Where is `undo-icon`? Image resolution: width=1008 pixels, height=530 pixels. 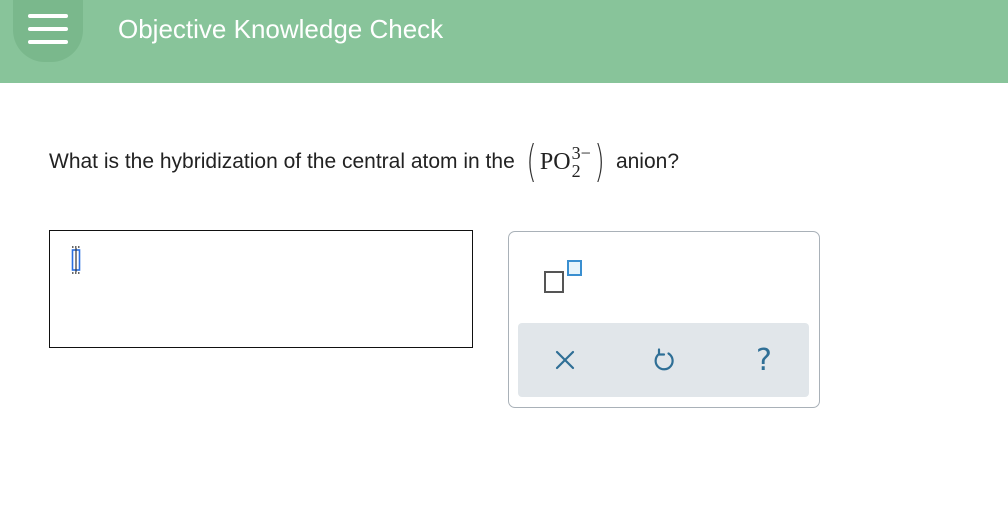 undo-icon is located at coordinates (664, 359).